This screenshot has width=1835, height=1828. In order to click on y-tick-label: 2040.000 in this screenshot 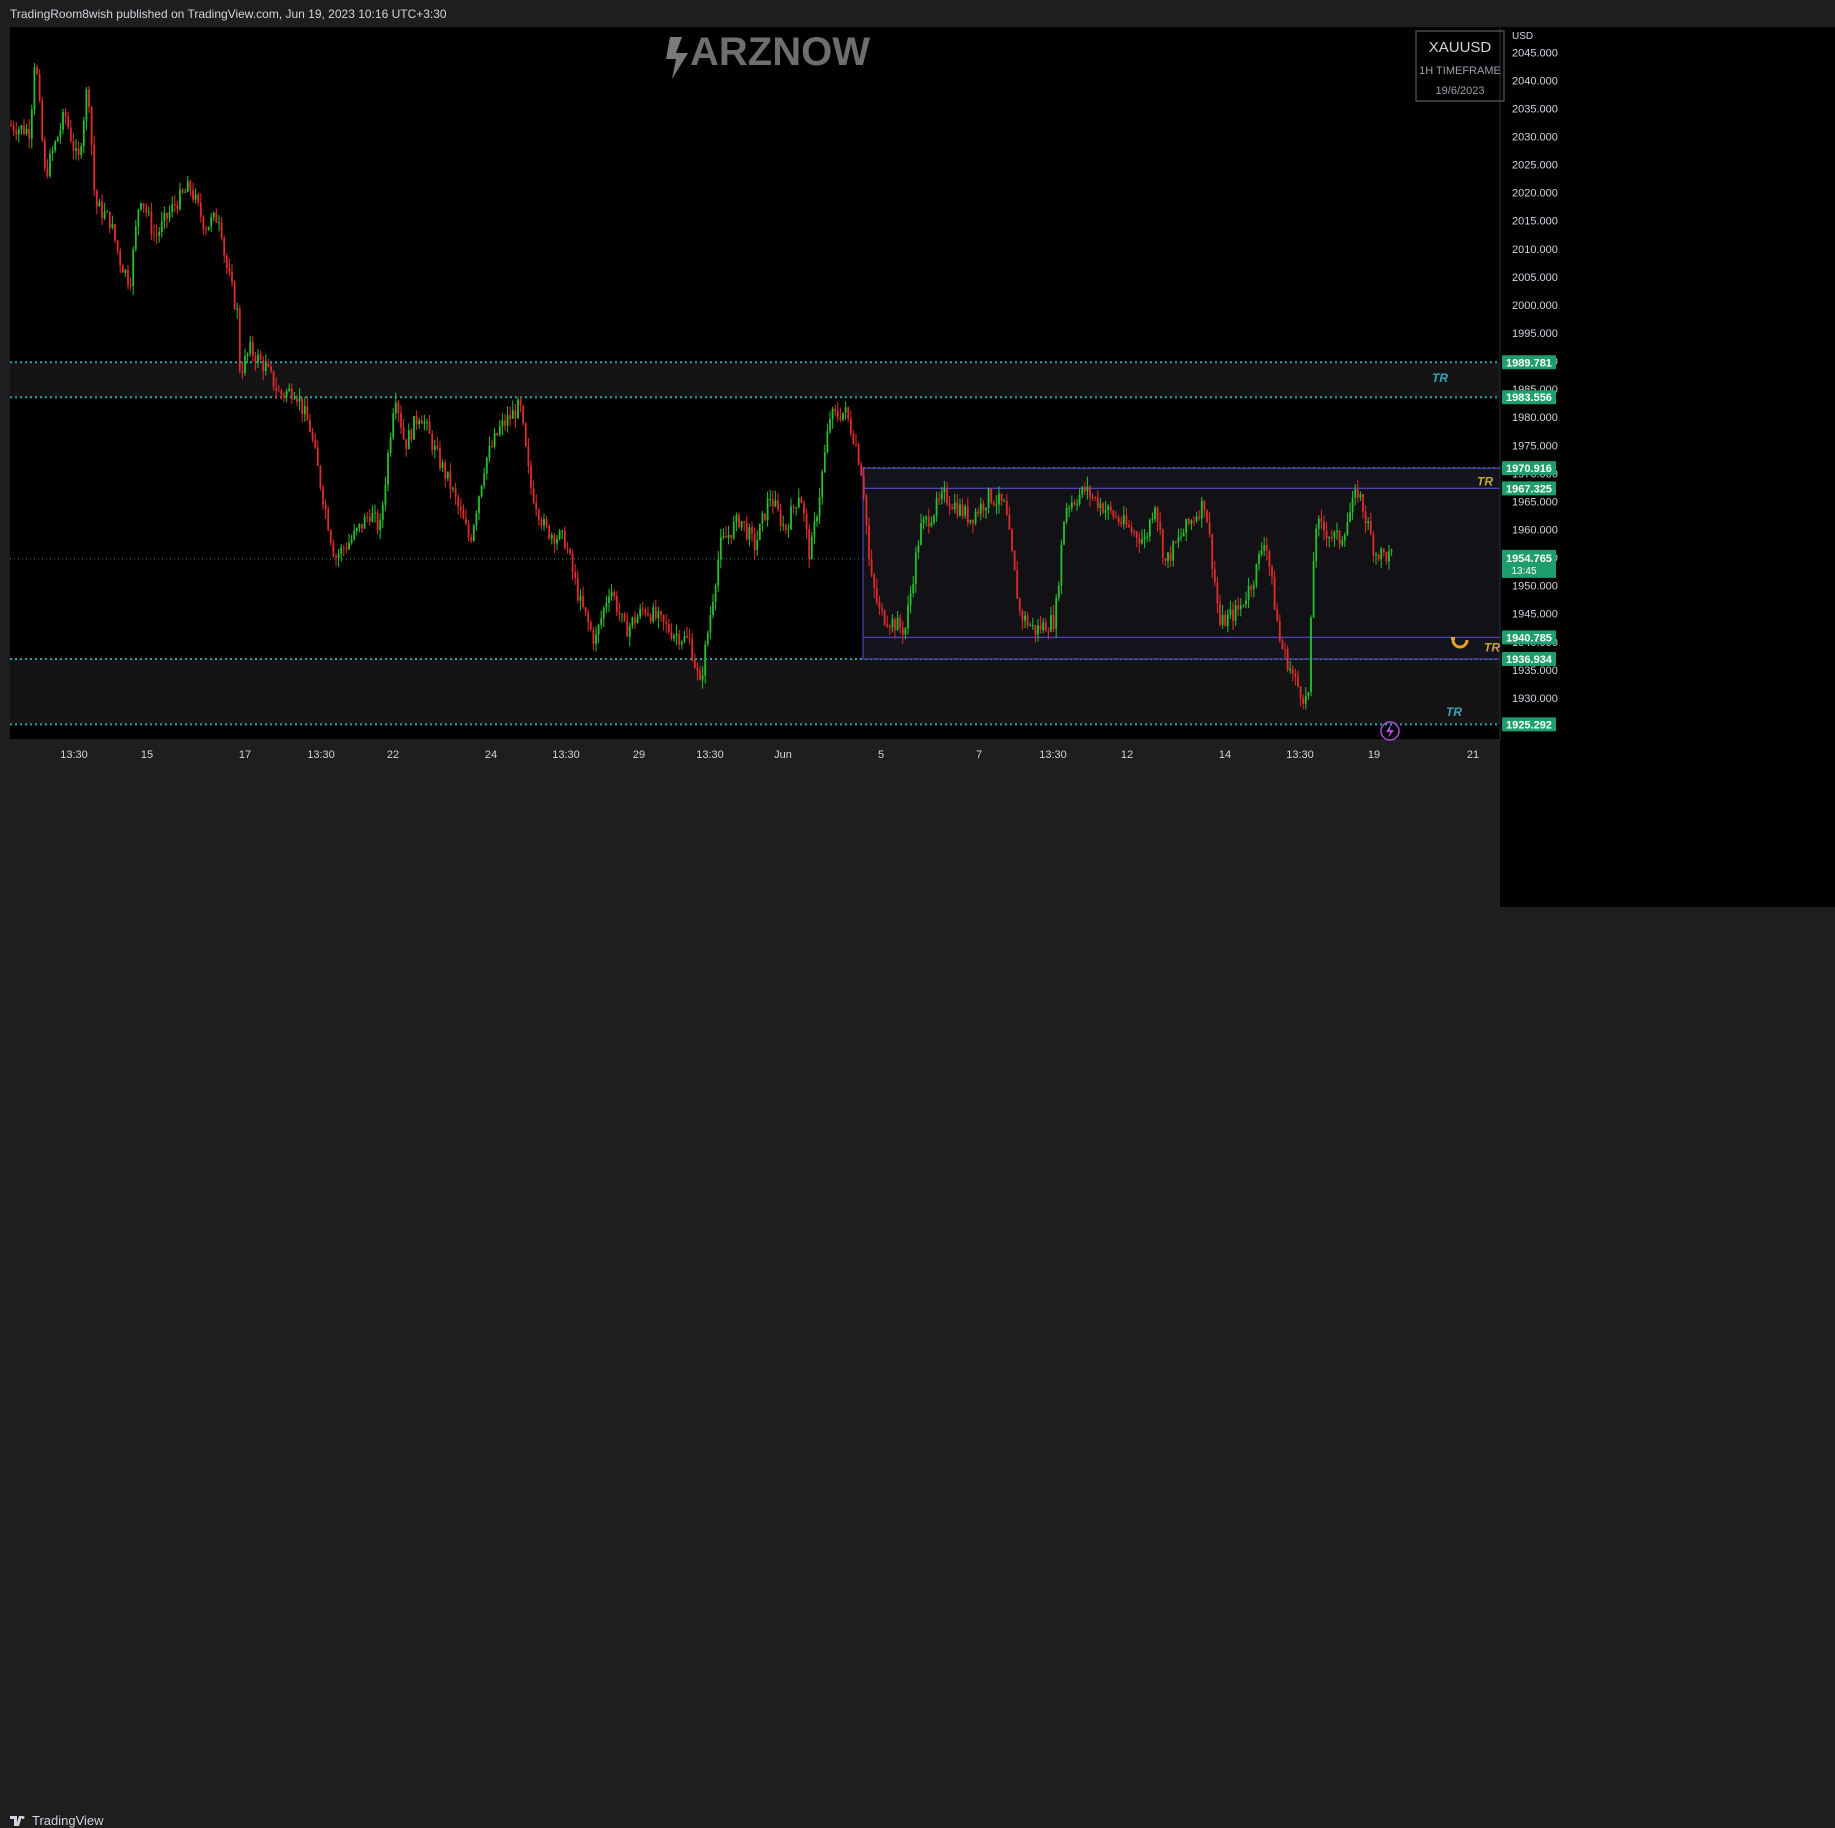, I will do `click(1535, 81)`.